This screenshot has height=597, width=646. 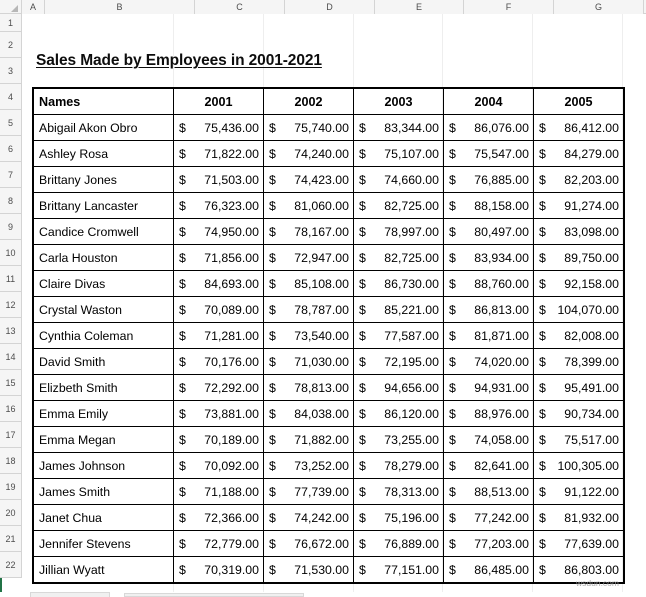 What do you see at coordinates (103, 335) in the screenshot?
I see `employee-name-cell: Cynthia Coleman` at bounding box center [103, 335].